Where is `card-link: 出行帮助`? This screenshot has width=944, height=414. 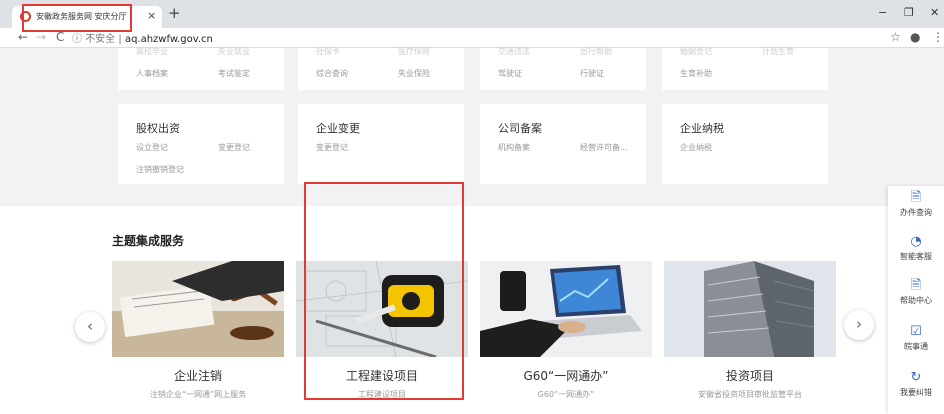 card-link: 出行帮助 is located at coordinates (596, 51).